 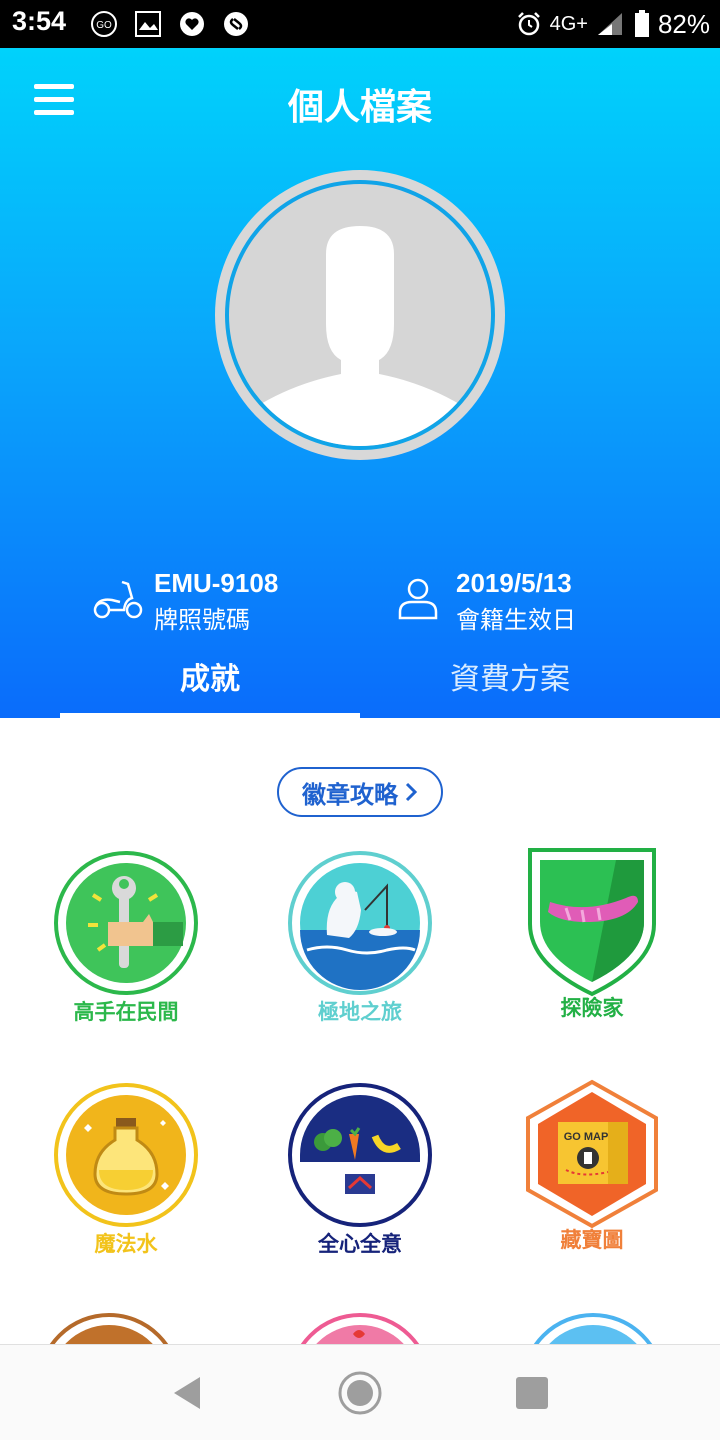 I want to click on back-button, so click(x=188, y=1393).